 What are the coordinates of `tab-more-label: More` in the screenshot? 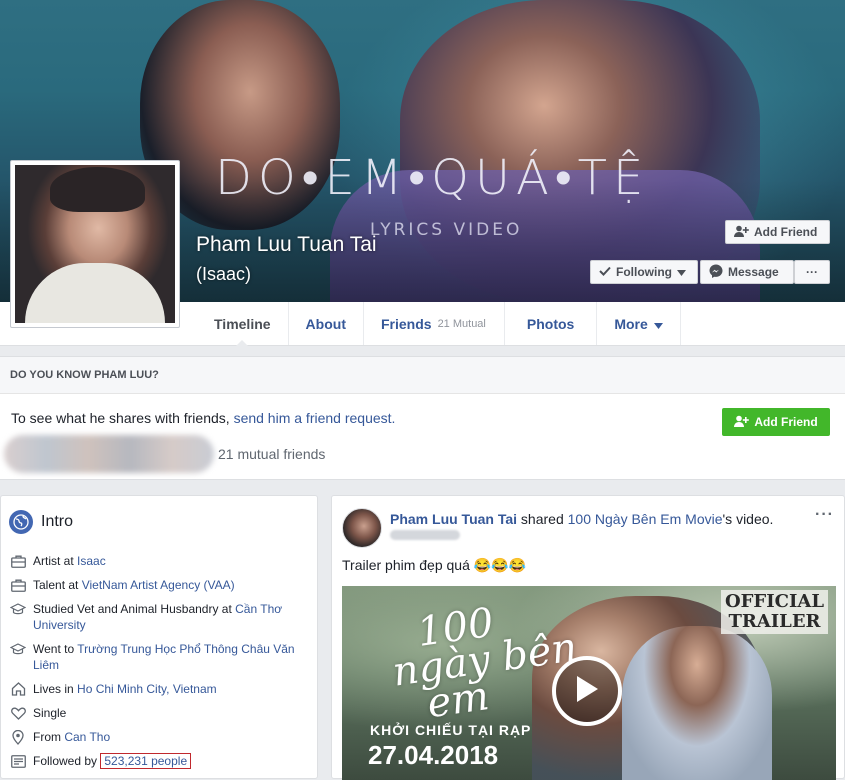 It's located at (631, 323).